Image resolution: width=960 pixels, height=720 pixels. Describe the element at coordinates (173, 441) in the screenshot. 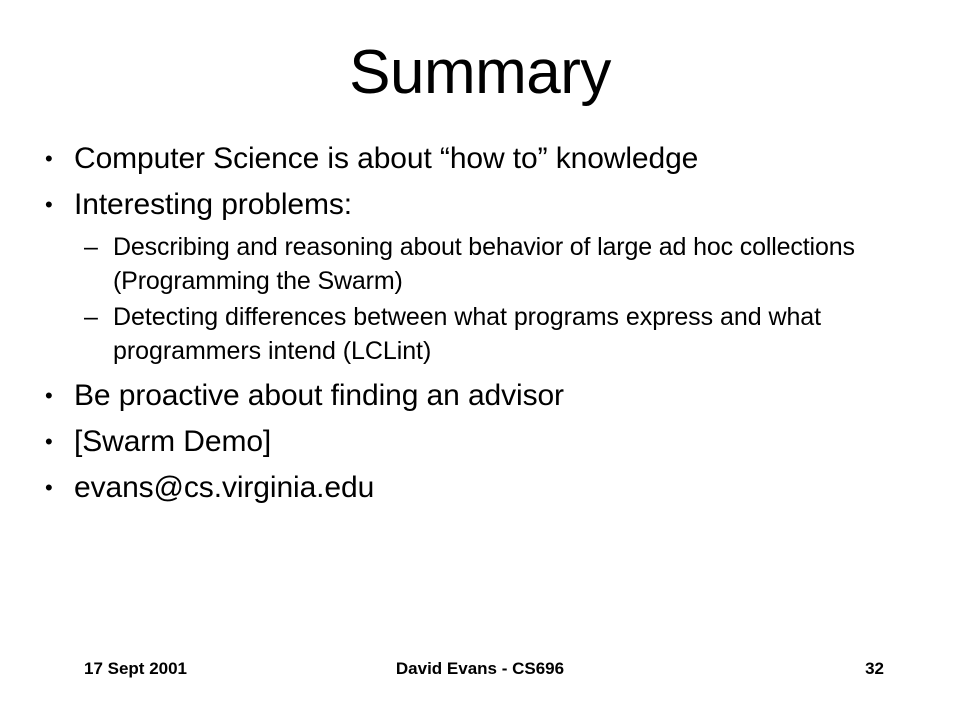

I see `list-item-text: [Swarm Demo]` at that location.